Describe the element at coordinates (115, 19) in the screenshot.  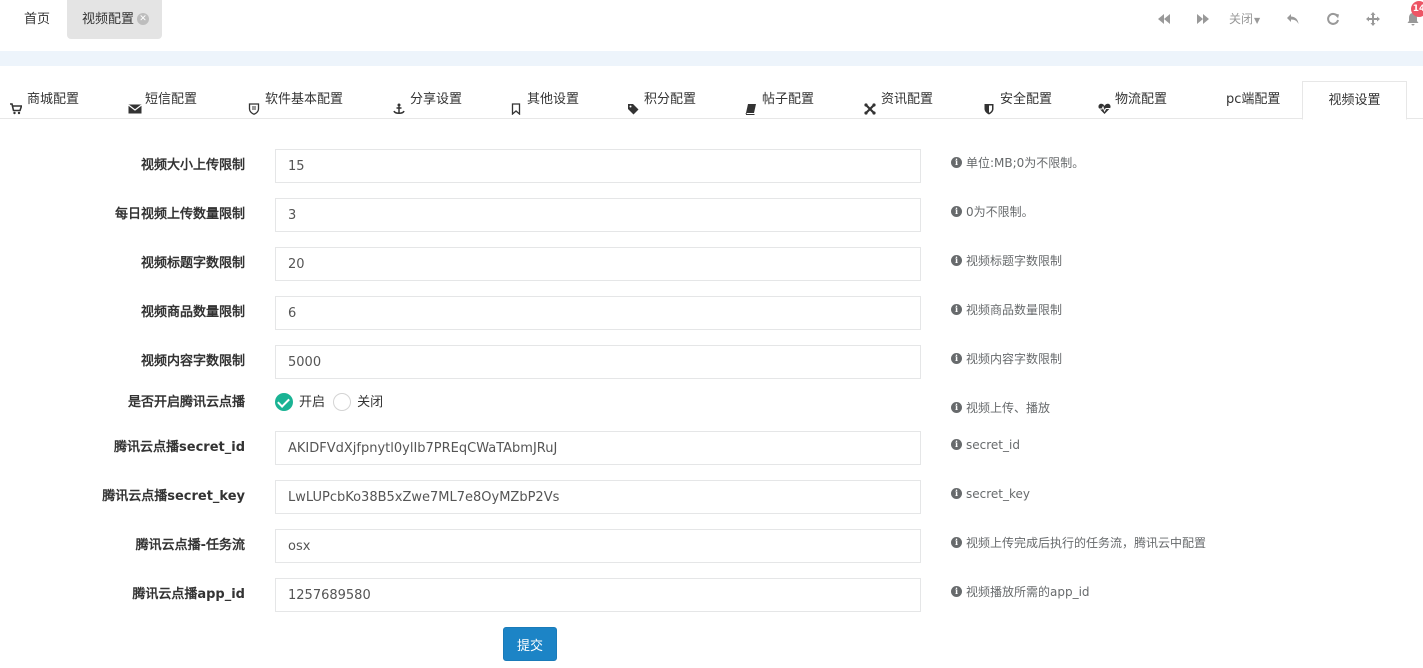
I see `tab-video-config: 视频配置 ✕` at that location.